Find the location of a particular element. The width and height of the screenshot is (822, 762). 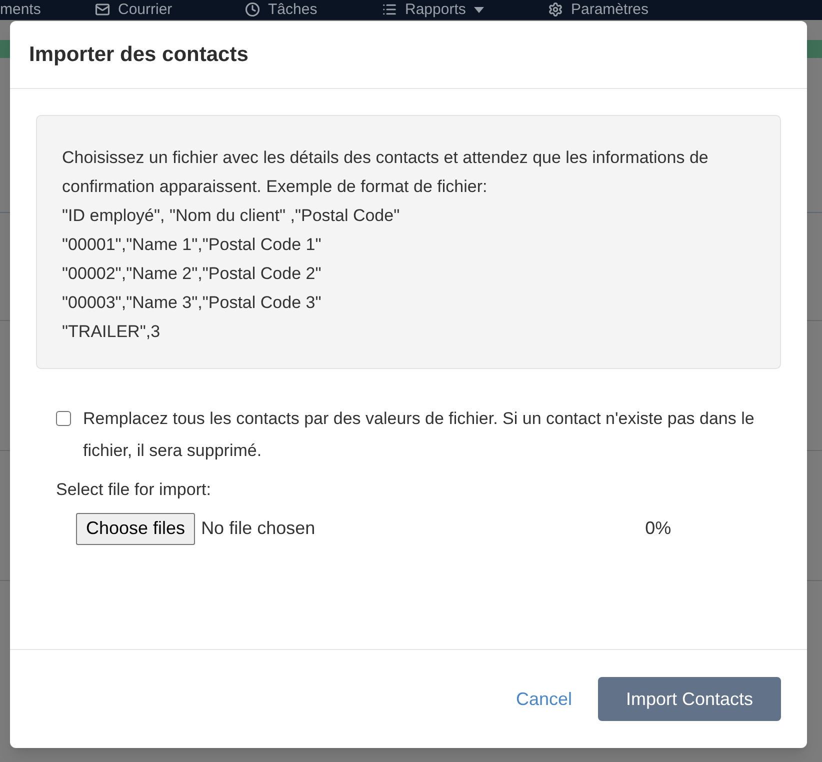

nav-link: Rapports is located at coordinates (435, 9).